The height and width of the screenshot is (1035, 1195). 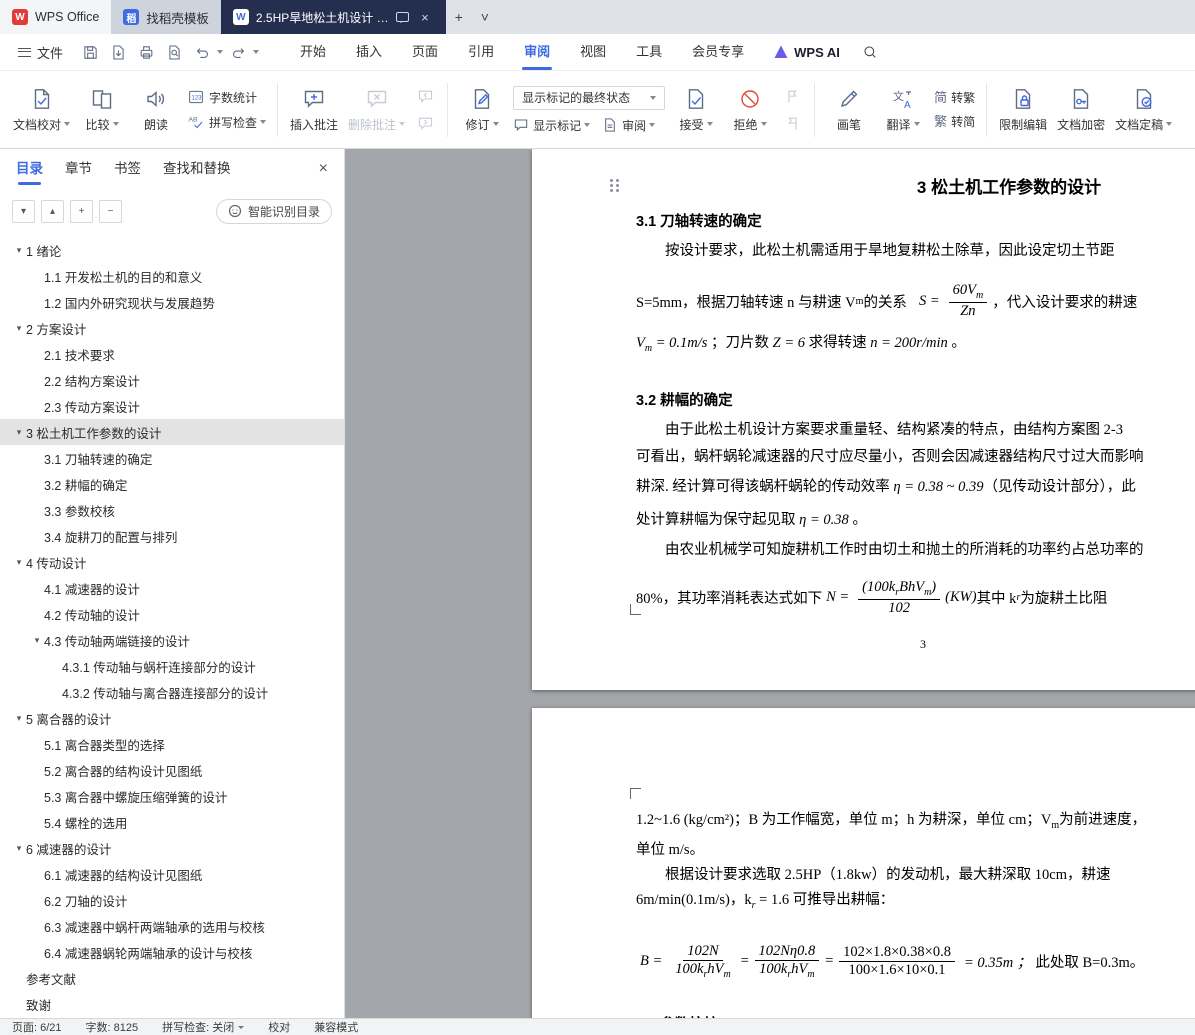 I want to click on print-preview-button, so click(x=174, y=52).